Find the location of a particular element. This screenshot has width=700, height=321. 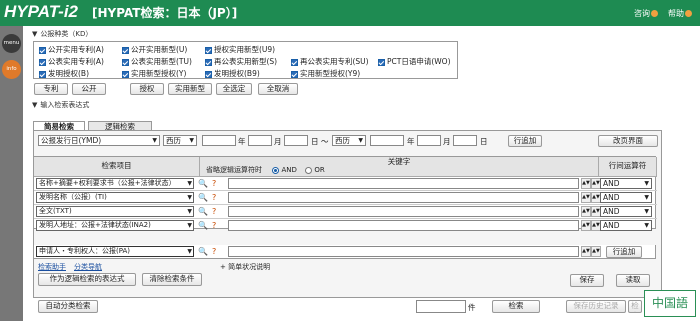

pub-checkbox: 再公表实用专利(SU) is located at coordinates (330, 61).